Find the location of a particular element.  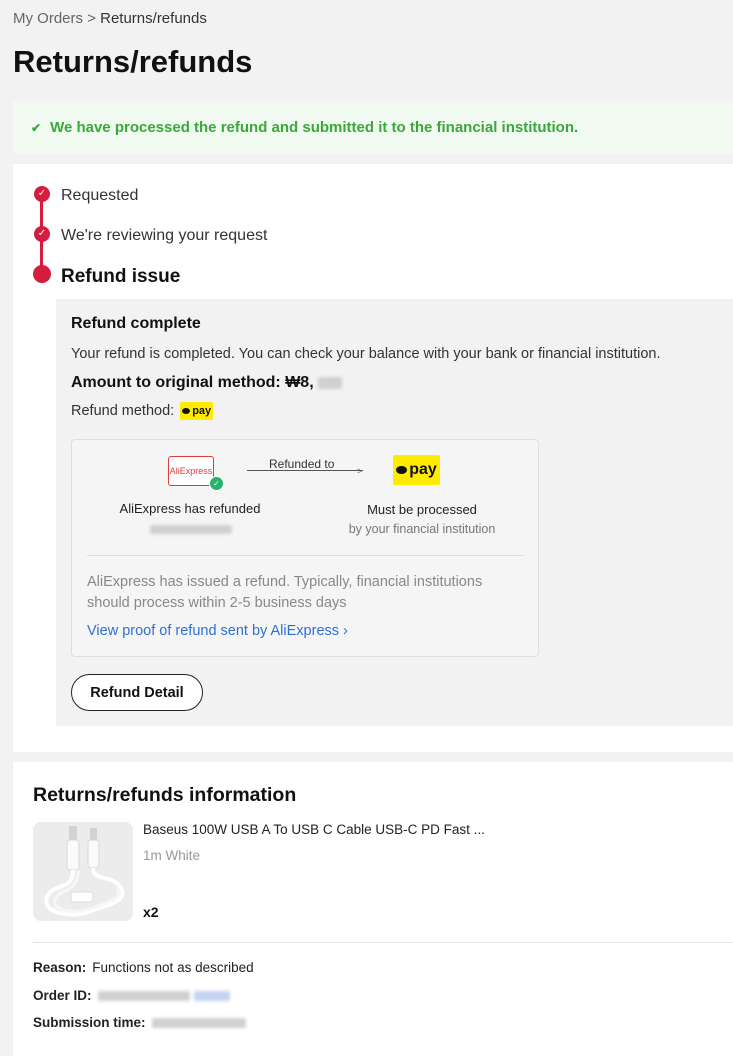

must-be-processed-label: Must be processed is located at coordinates (422, 509).